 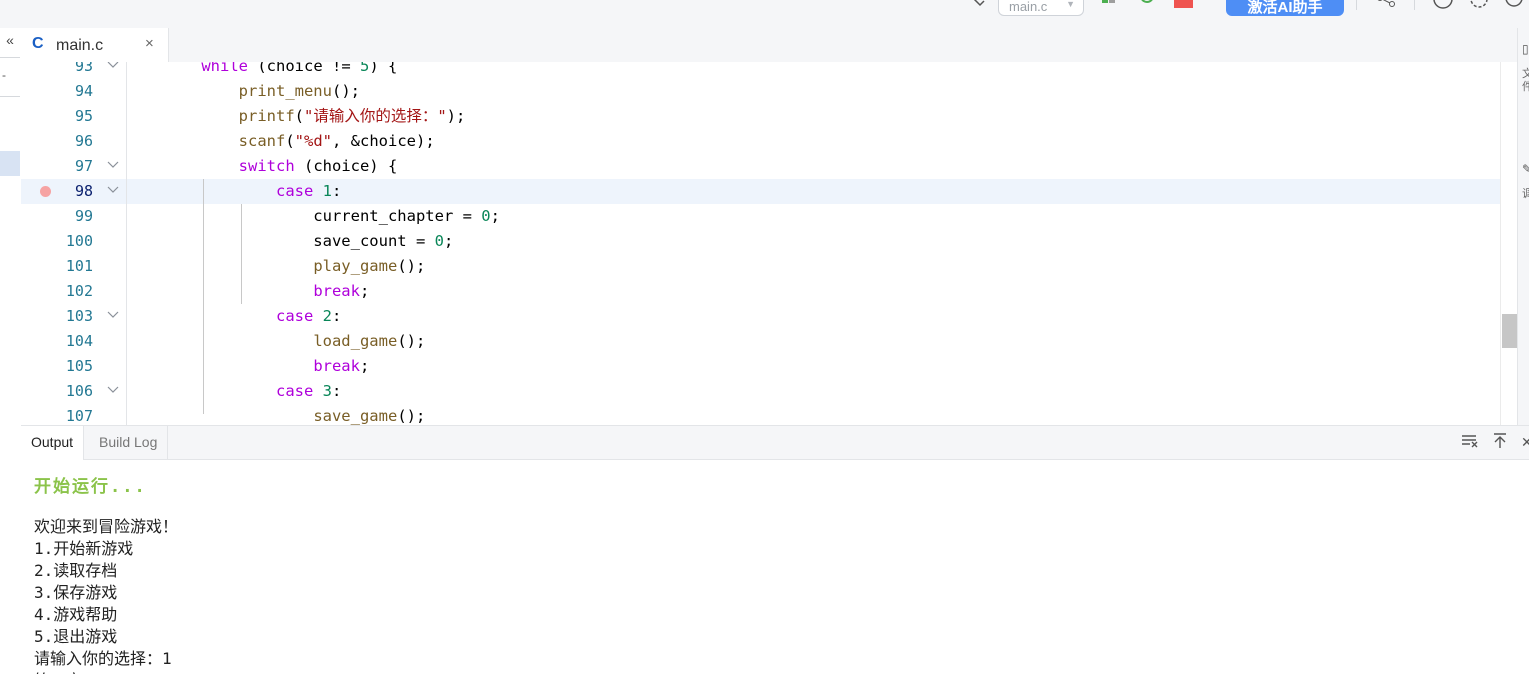 What do you see at coordinates (149, 43) in the screenshot?
I see `close-icon: ×` at bounding box center [149, 43].